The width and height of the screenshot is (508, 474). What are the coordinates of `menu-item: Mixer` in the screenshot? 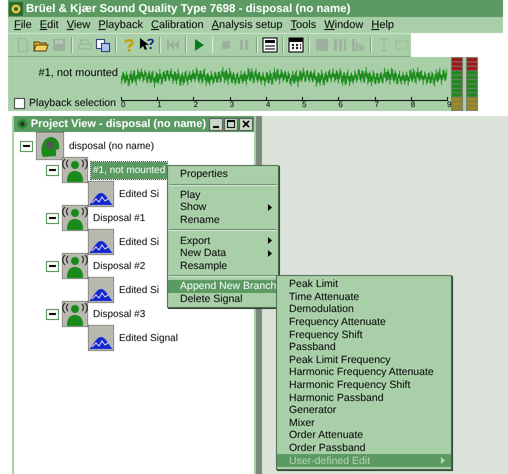 It's located at (364, 423).